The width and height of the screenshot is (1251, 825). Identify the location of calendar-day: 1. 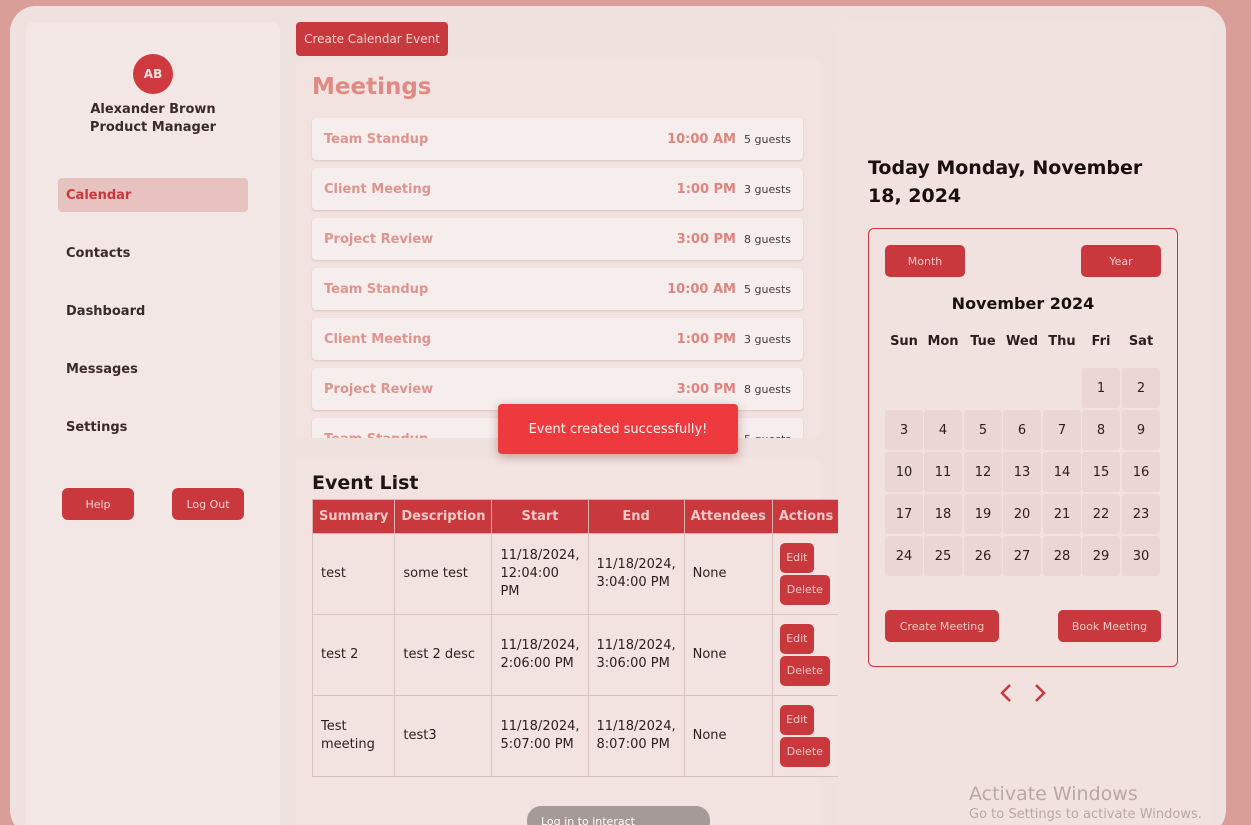
(1101, 388).